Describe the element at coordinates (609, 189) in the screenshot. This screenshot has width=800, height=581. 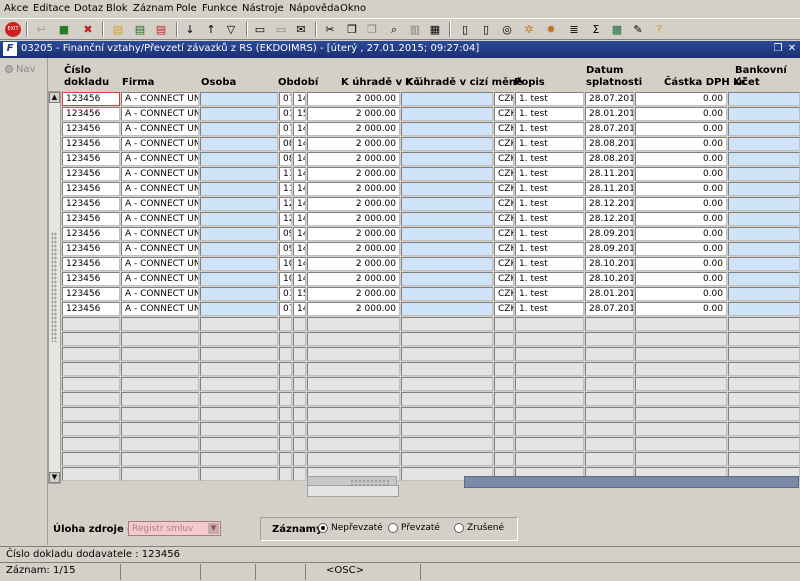
I see `cell-datum-splatnosti: 28.11.2014` at that location.